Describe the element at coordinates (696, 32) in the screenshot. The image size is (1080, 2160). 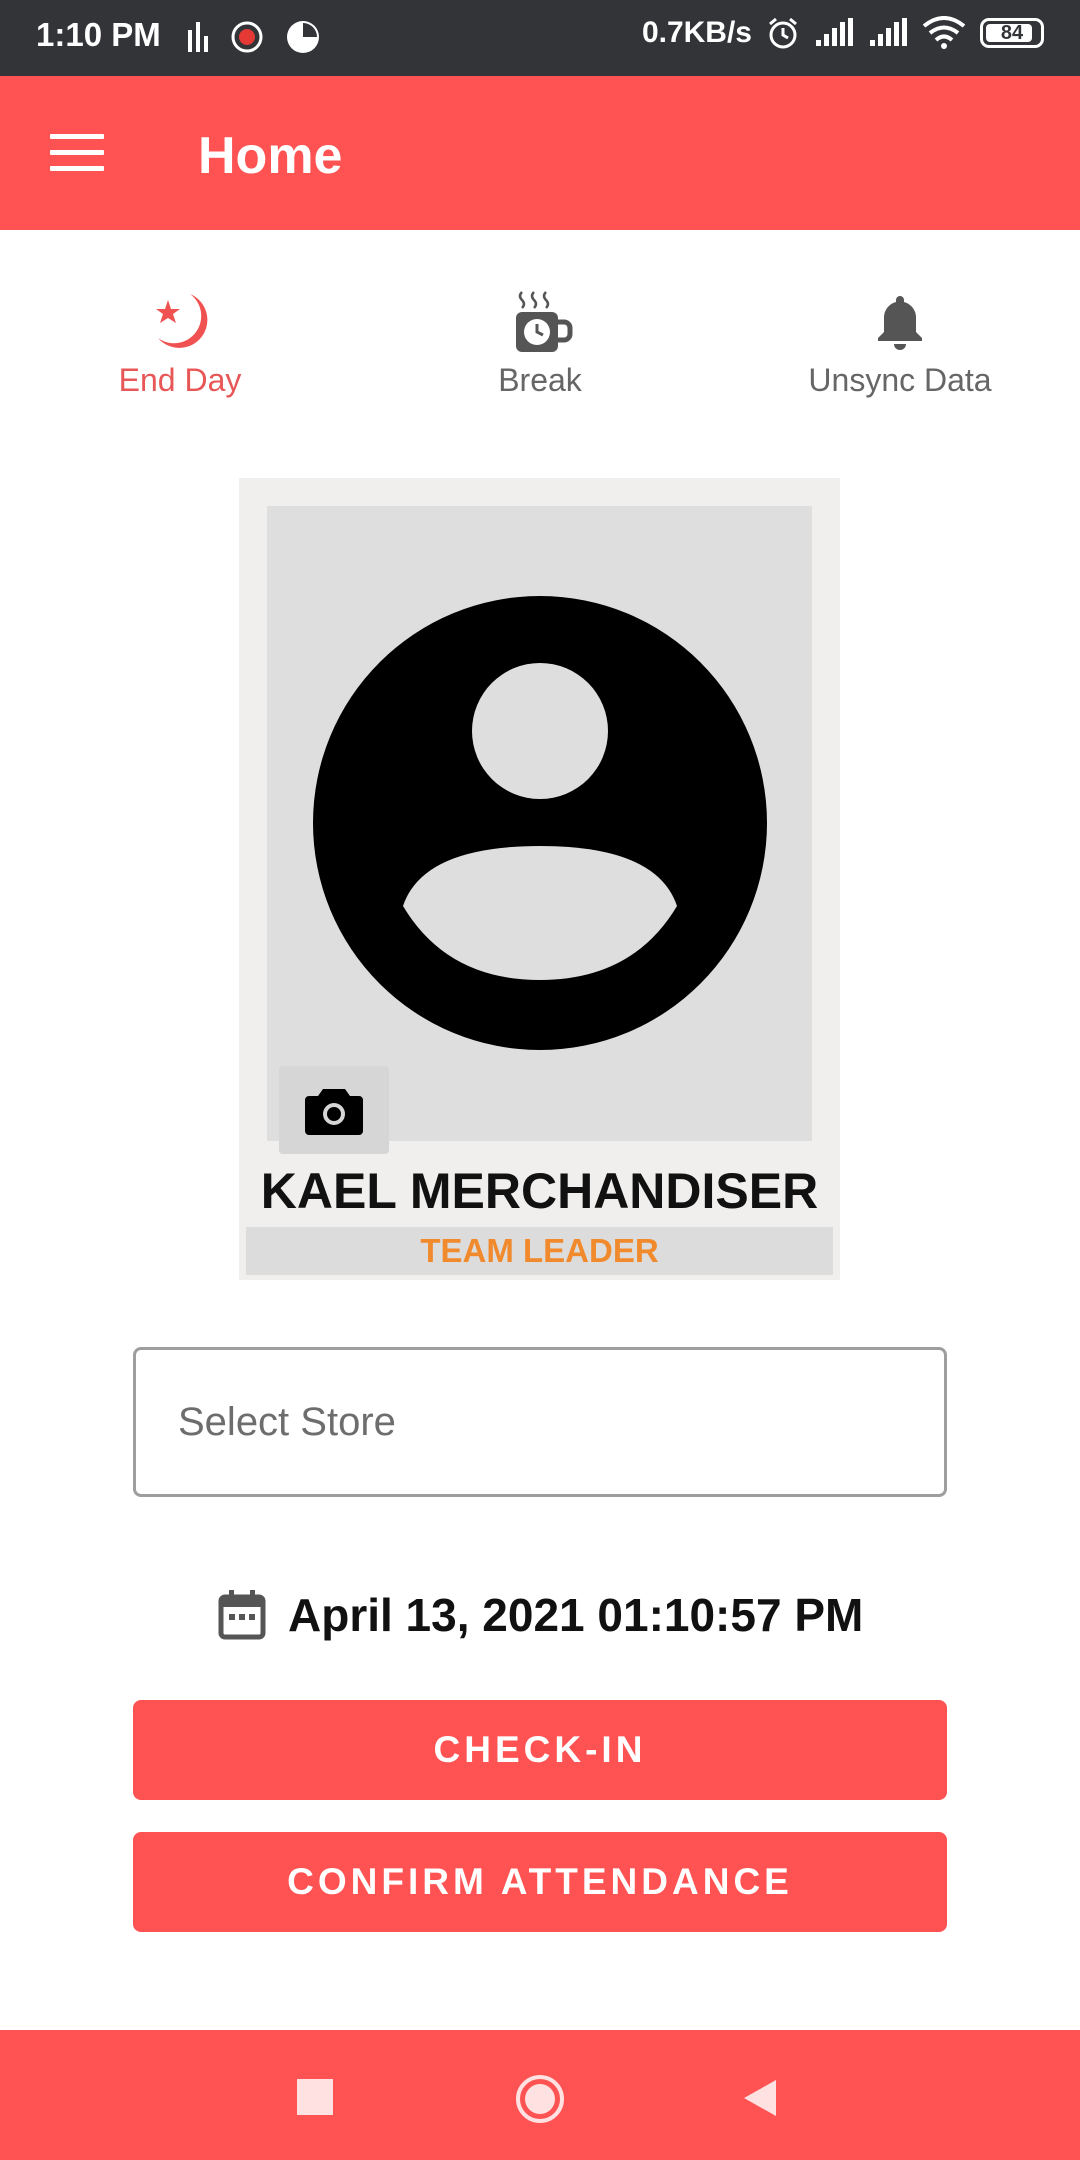
I see `net-speed: 0.7KB/s` at that location.